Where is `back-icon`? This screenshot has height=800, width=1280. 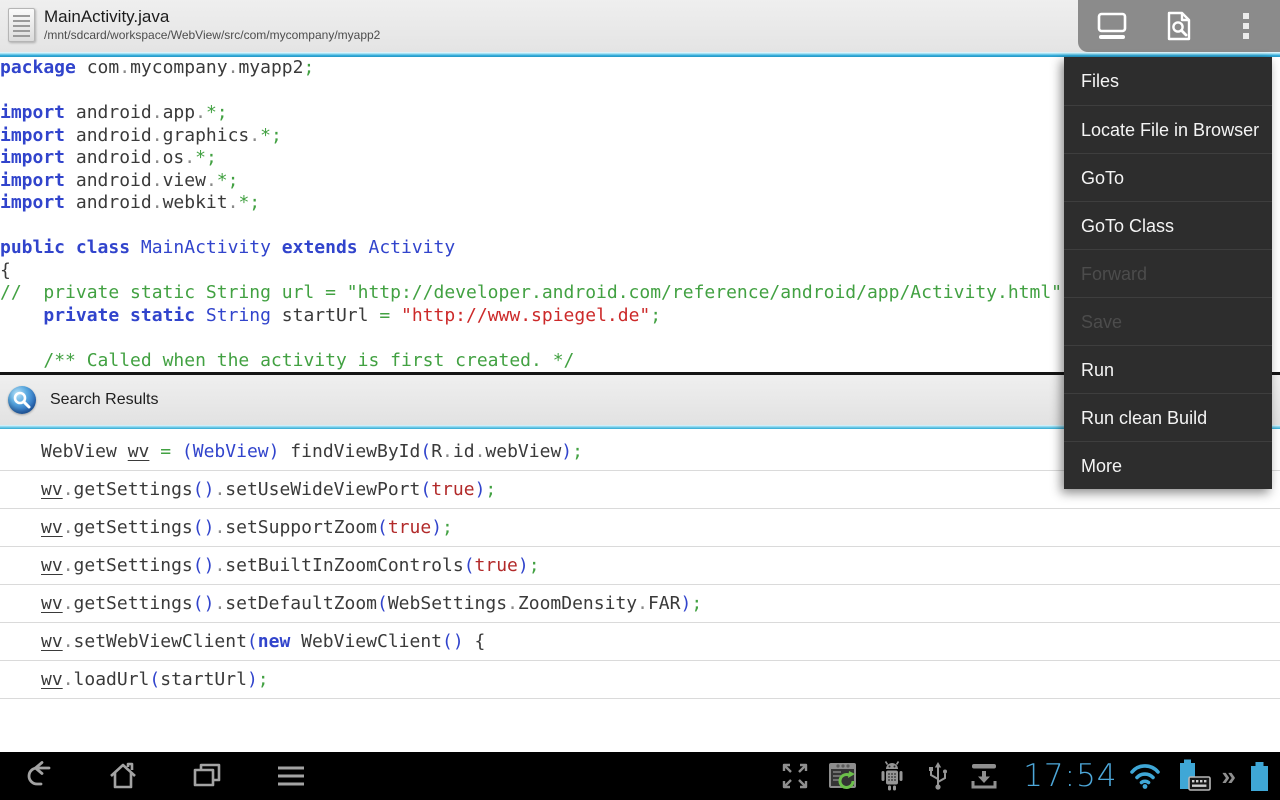
back-icon is located at coordinates (39, 773).